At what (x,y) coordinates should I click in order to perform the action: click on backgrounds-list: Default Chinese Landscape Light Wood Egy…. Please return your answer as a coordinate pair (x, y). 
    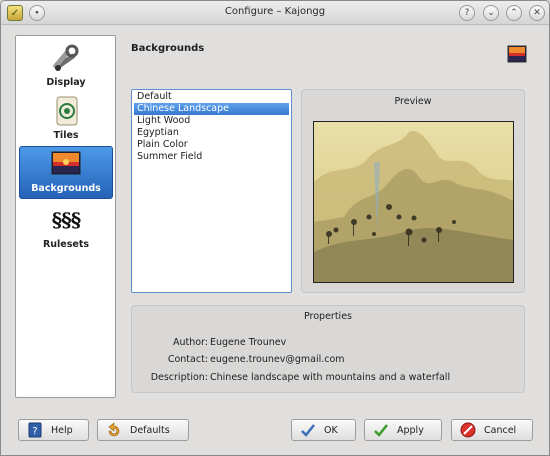
    Looking at the image, I should click on (211, 191).